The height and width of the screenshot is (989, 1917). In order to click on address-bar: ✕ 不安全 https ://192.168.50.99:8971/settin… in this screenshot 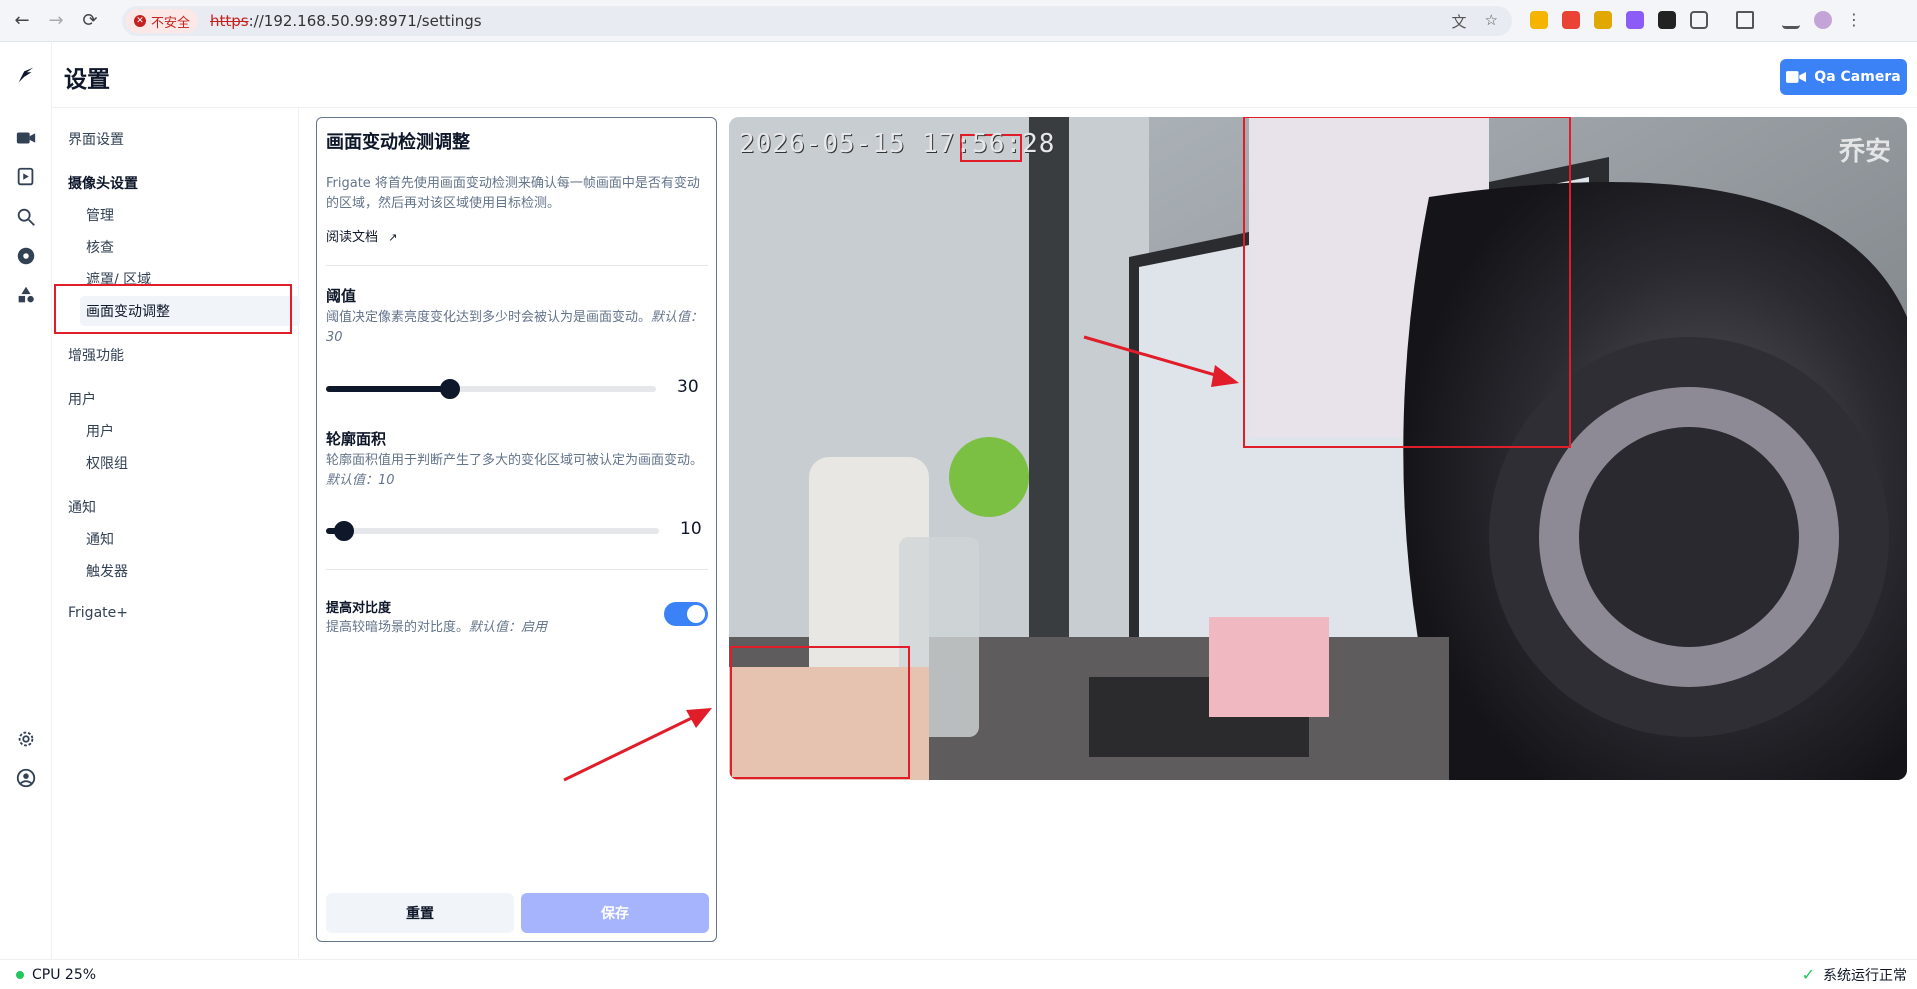, I will do `click(817, 21)`.